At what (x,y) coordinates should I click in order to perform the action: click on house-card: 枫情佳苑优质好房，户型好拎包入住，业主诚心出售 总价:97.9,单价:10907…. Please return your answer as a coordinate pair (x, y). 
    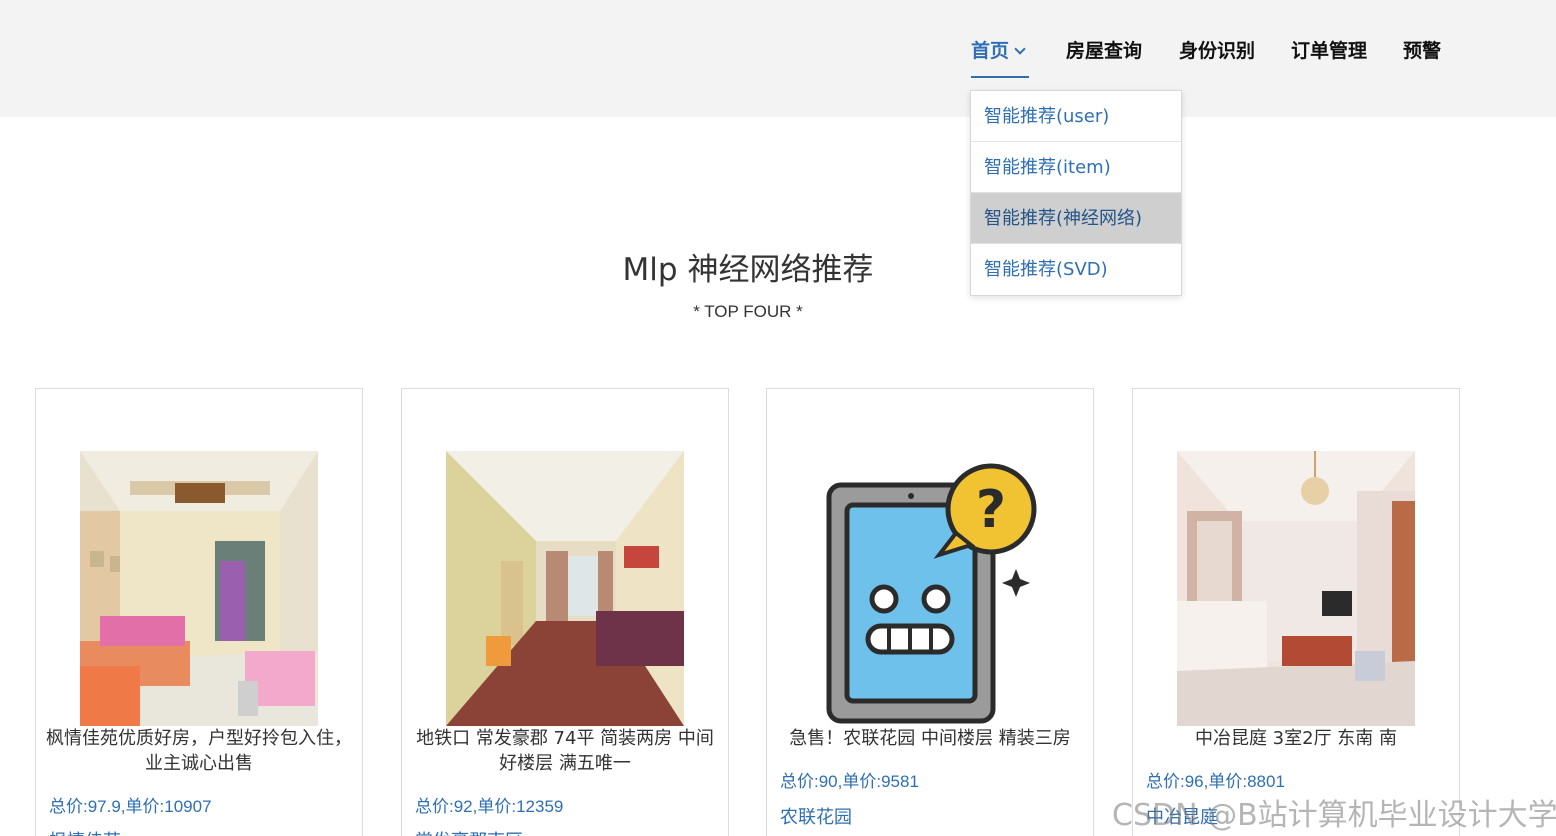
    Looking at the image, I should click on (199, 612).